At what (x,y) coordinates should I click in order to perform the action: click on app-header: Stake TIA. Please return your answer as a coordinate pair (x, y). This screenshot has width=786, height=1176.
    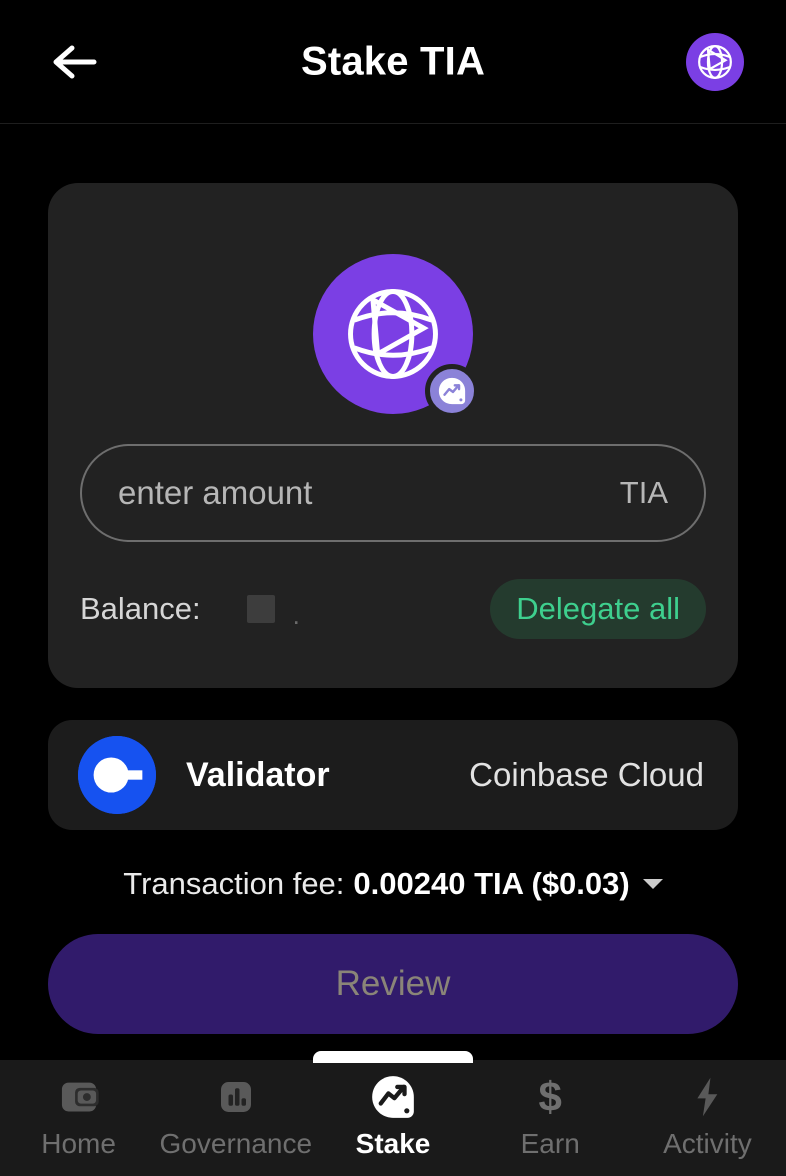
    Looking at the image, I should click on (393, 62).